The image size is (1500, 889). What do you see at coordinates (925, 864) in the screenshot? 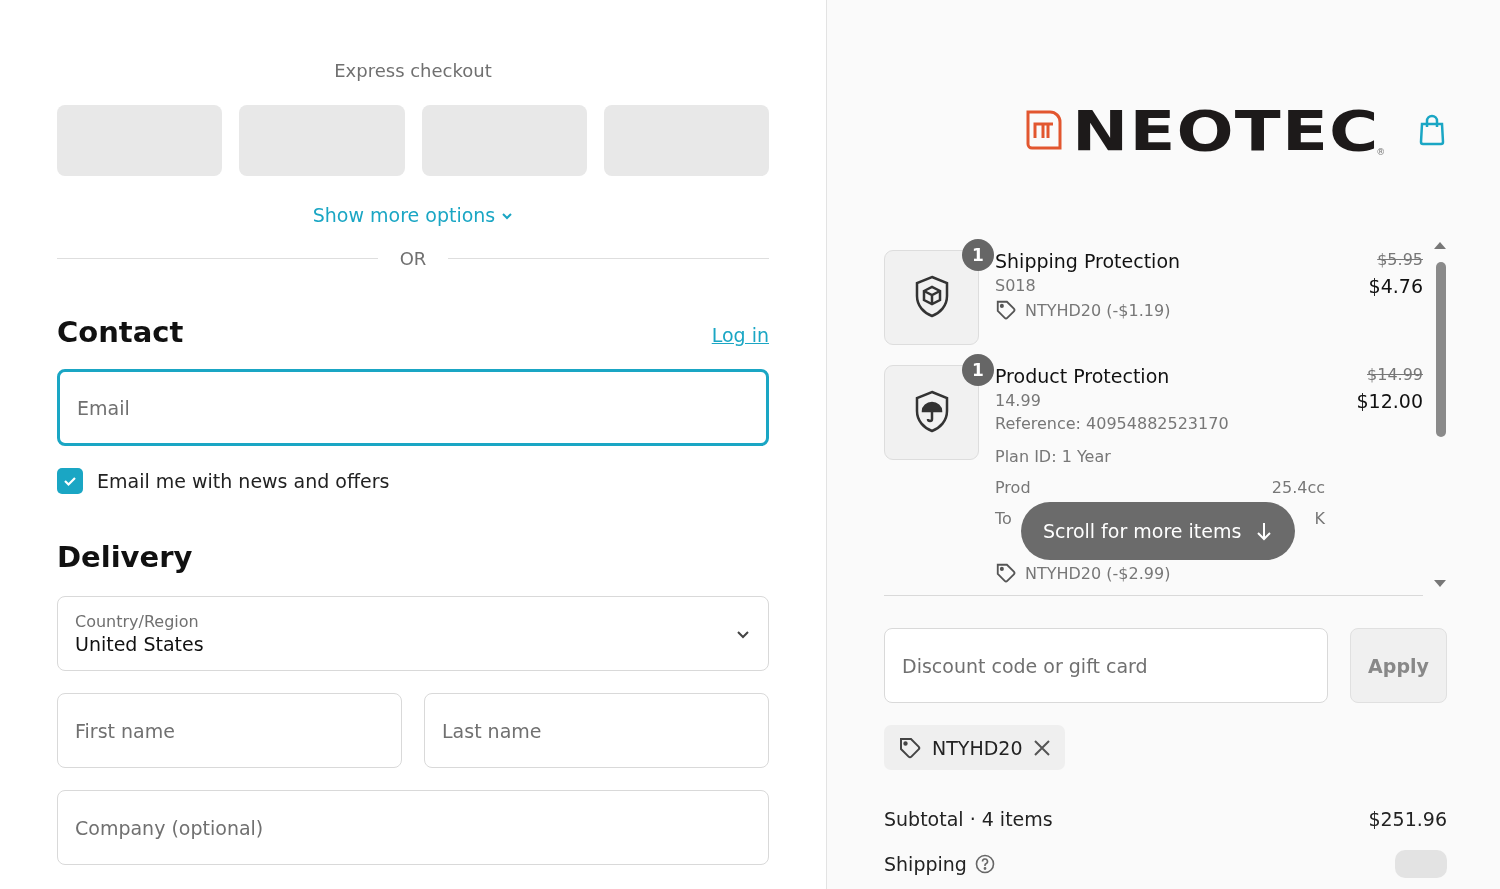
I see `shipping-label: Shipping` at bounding box center [925, 864].